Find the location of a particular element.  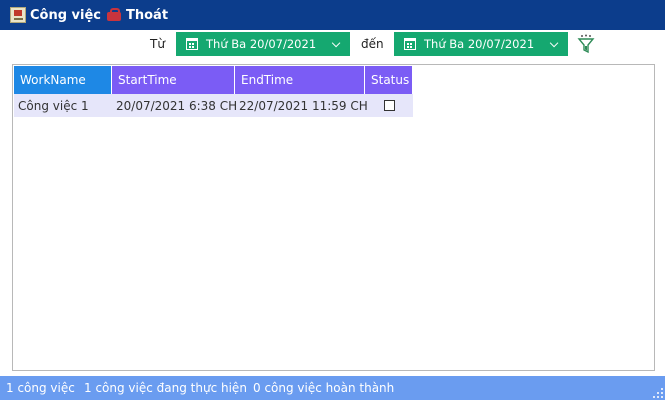

to-date-picker: Thứ Ba 20/07/2021 ⌵ is located at coordinates (481, 44).